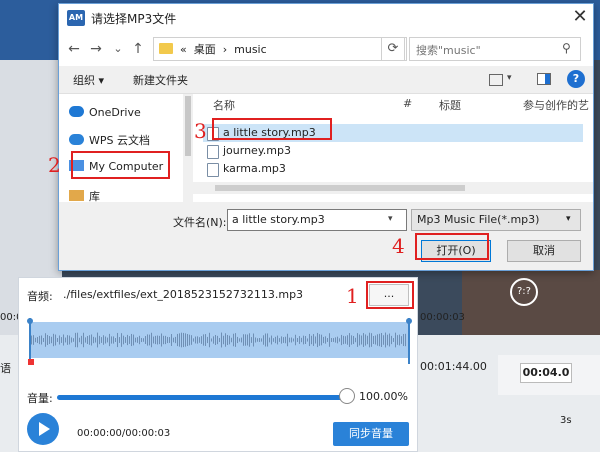  Describe the element at coordinates (326, 18) in the screenshot. I see `dialog-titlebar: AM 请选择MP3文件 ✕` at that location.